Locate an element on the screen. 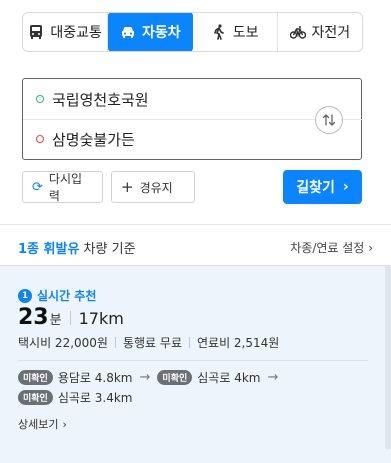 Image resolution: width=391 pixels, height=463 pixels. fuel-type: 1종 휘발유 is located at coordinates (49, 249).